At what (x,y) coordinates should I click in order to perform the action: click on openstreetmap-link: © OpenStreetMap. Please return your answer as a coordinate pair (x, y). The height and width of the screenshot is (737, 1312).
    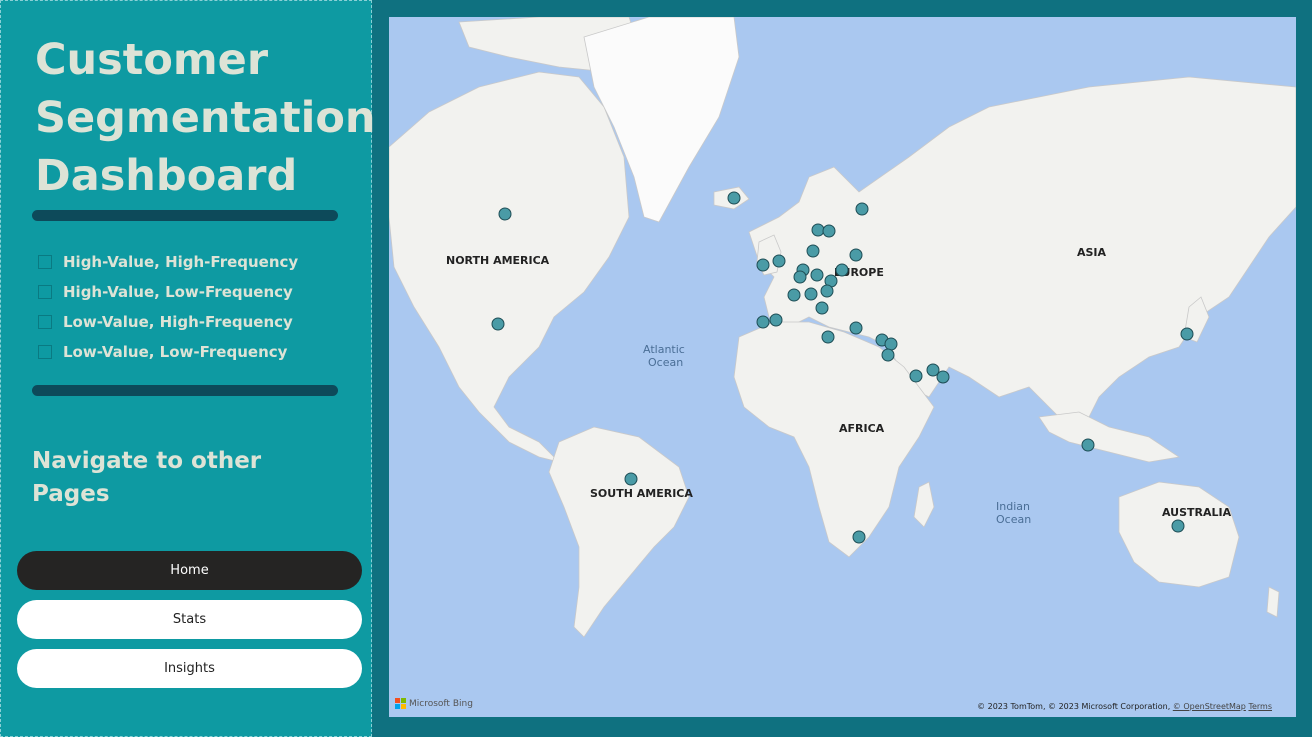
    Looking at the image, I should click on (1209, 706).